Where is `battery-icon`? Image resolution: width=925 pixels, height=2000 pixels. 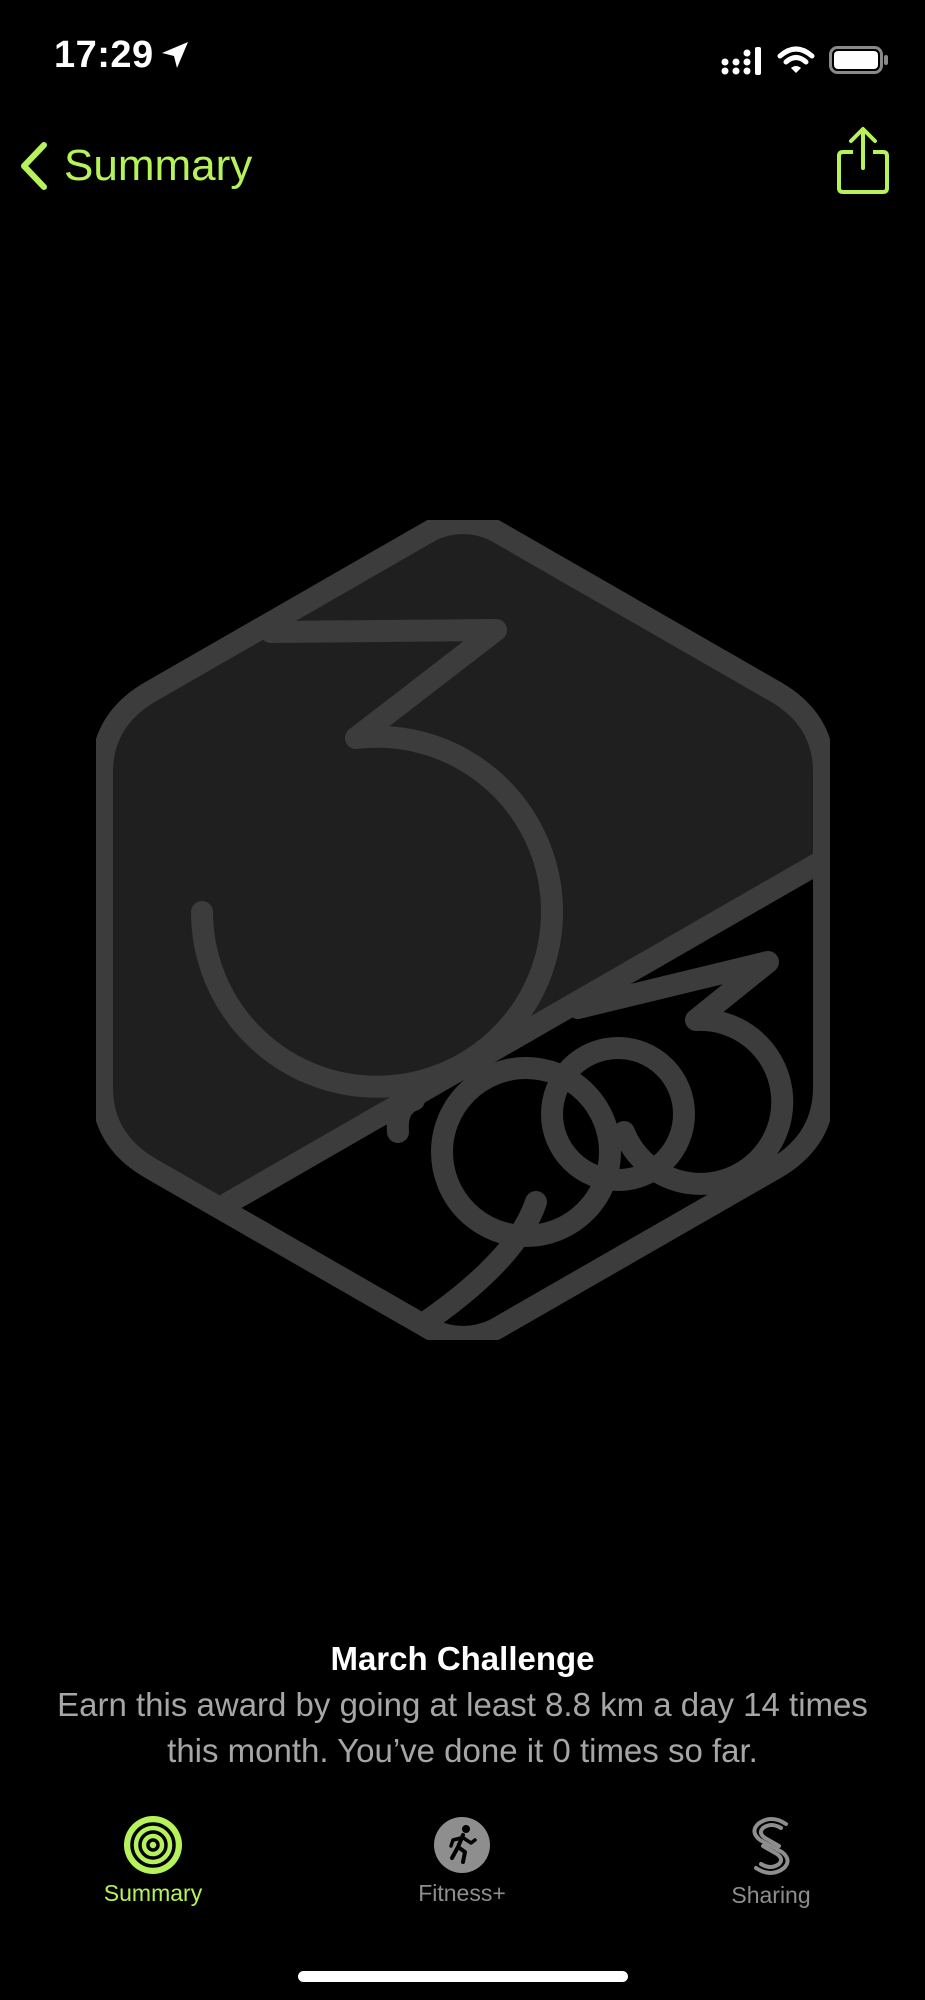
battery-icon is located at coordinates (858, 60).